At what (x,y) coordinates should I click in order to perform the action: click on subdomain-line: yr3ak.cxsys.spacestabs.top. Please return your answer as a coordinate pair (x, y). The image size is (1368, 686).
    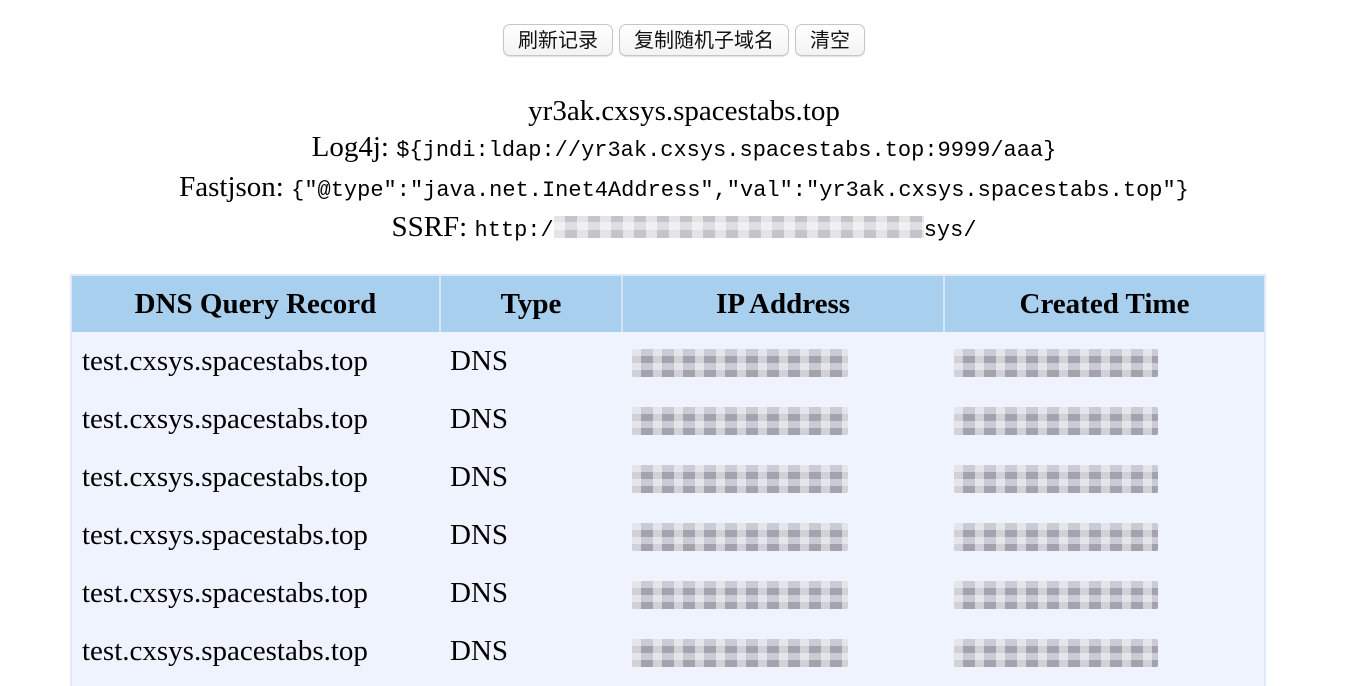
    Looking at the image, I should click on (684, 111).